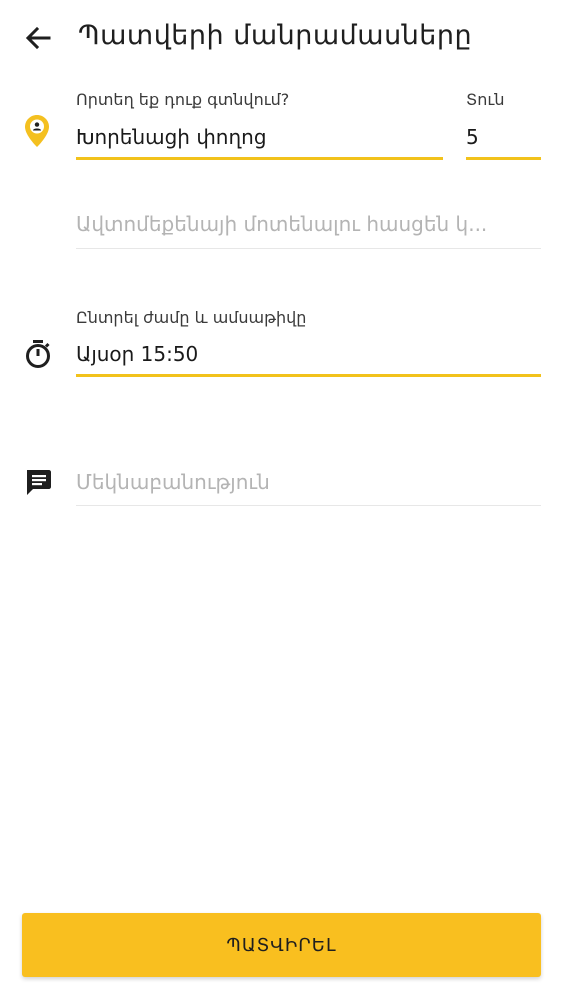 The height and width of the screenshot is (1000, 563). What do you see at coordinates (183, 99) in the screenshot?
I see `location-label: Որտեղ եք դուք գտնվում?` at bounding box center [183, 99].